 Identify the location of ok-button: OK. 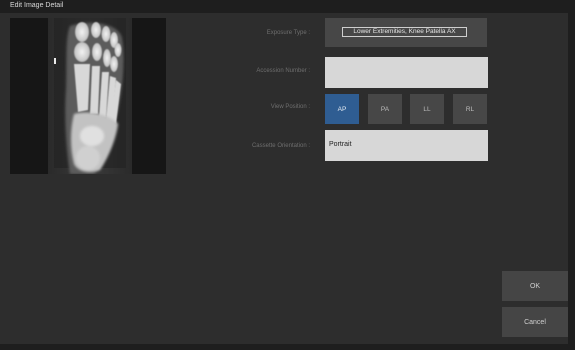
(535, 286).